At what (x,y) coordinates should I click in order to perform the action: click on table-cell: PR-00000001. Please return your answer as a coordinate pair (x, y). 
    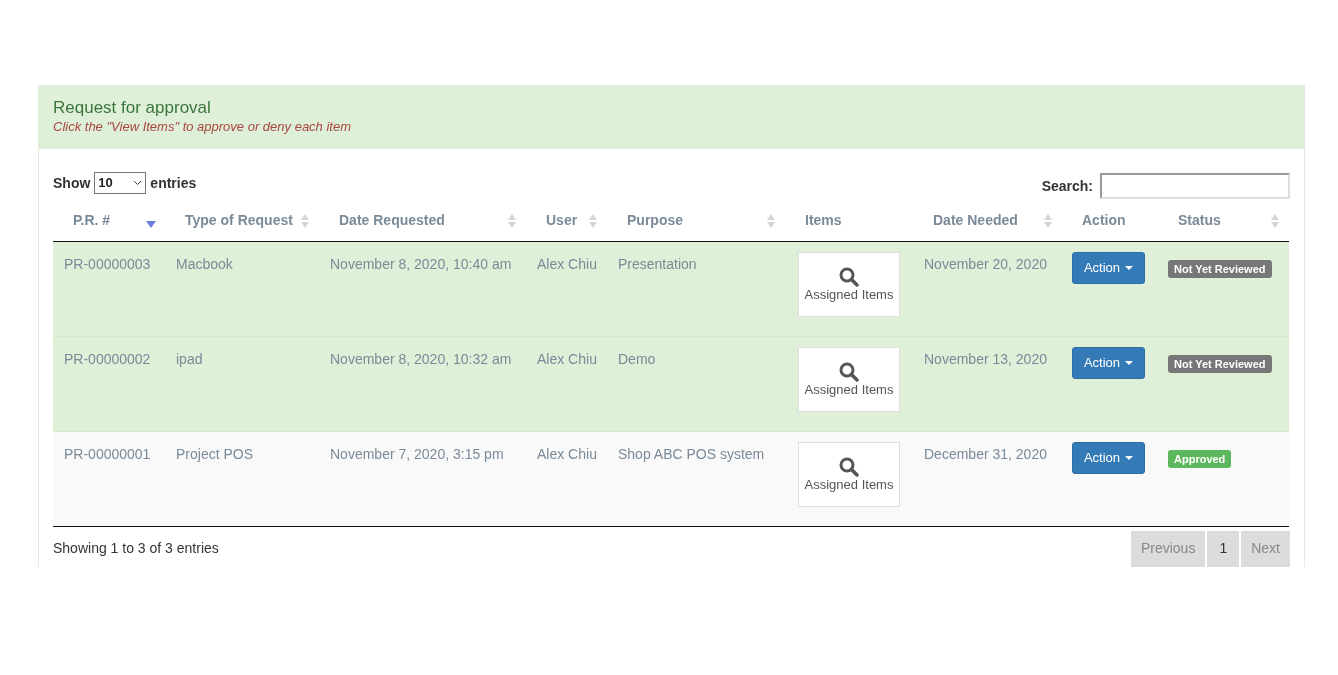
    Looking at the image, I should click on (107, 453).